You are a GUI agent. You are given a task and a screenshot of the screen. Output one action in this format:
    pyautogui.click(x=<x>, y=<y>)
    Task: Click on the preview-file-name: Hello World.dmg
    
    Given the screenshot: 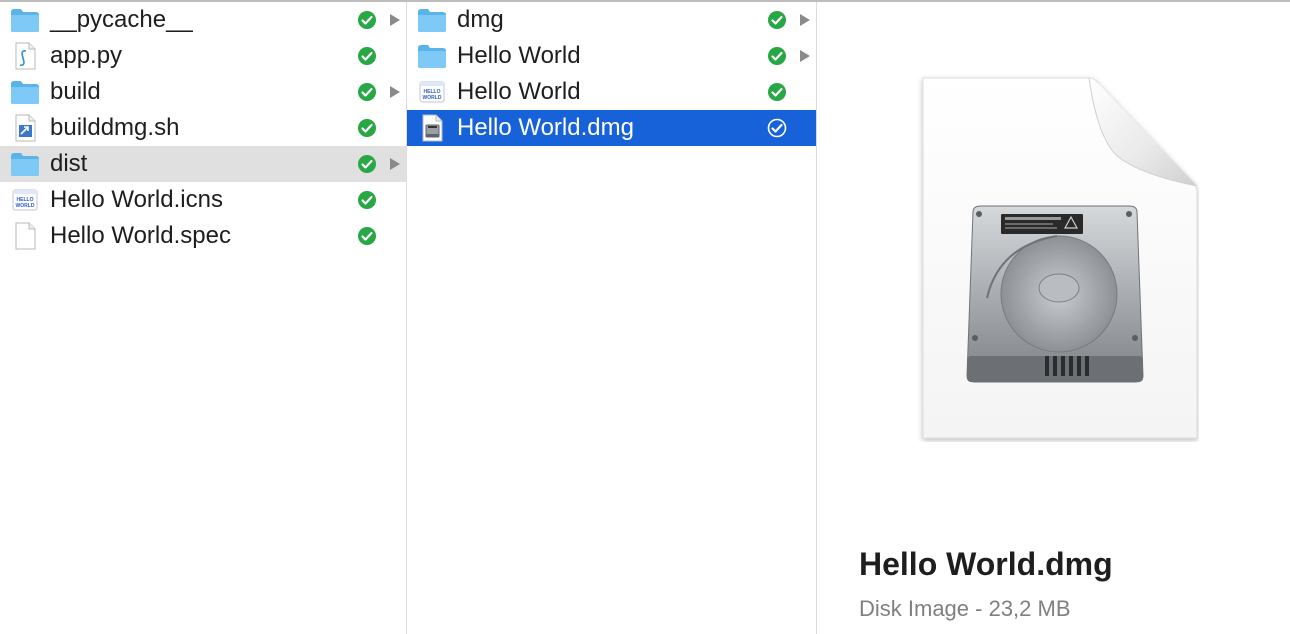 What is the action you would take?
    pyautogui.click(x=986, y=564)
    